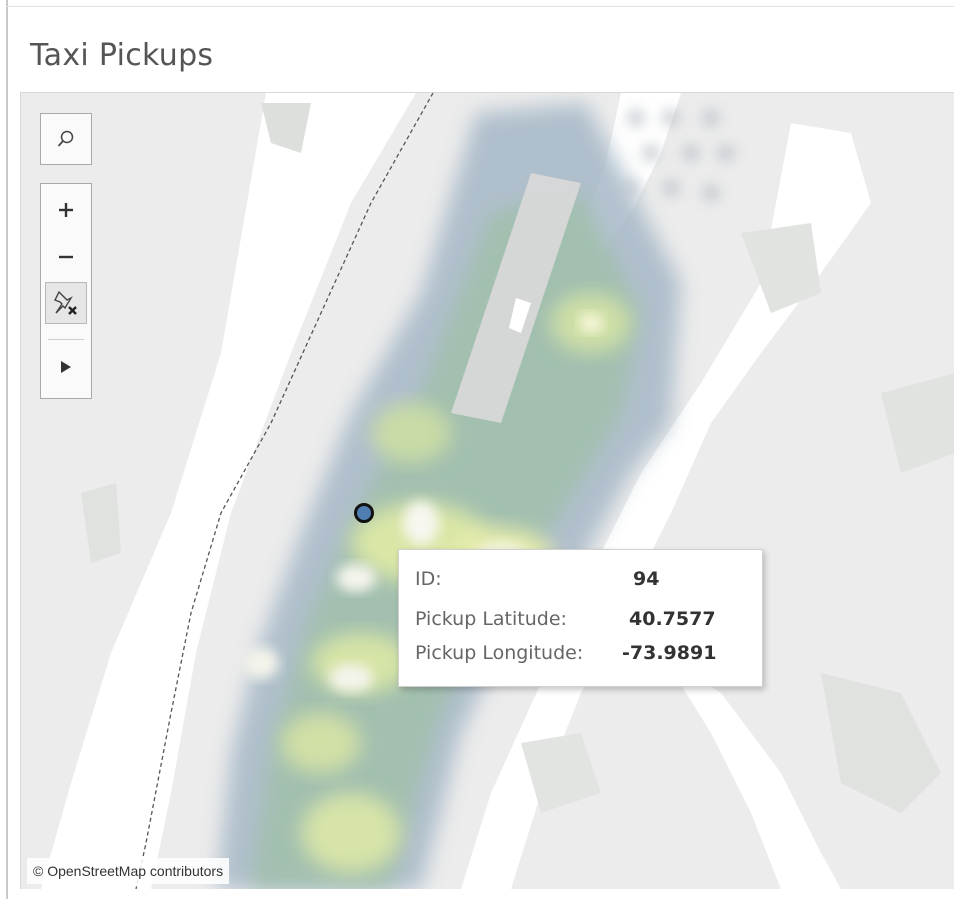 This screenshot has width=954, height=899. Describe the element at coordinates (585, 656) in the screenshot. I see `tooltip-row-longitude: Pickup Longitude: -73.9891` at that location.